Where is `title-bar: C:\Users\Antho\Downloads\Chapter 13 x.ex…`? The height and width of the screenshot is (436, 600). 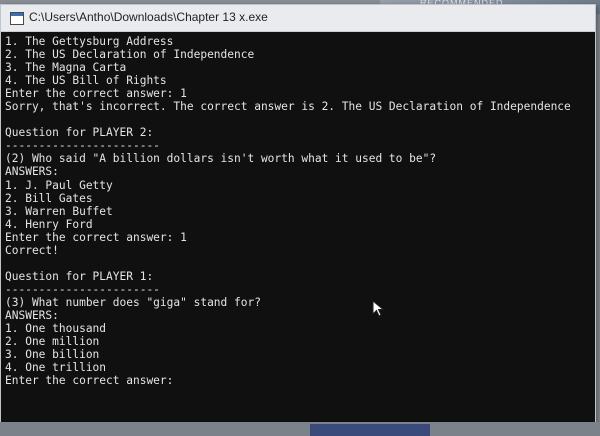 title-bar: C:\Users\Antho\Downloads\Chapter 13 x.ex… is located at coordinates (298, 18).